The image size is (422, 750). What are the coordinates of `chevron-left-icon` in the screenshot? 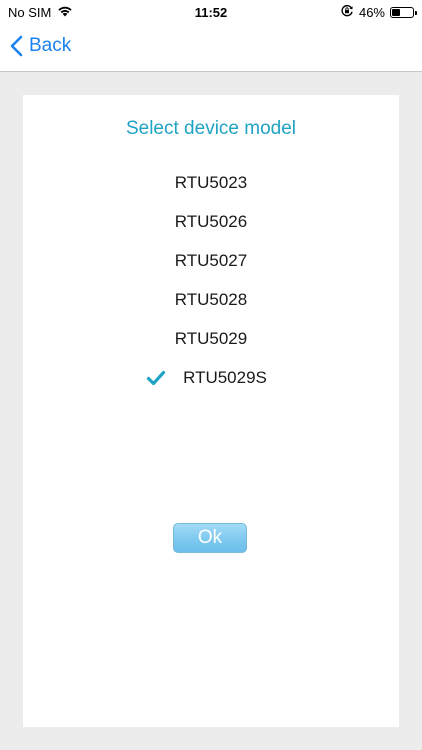 It's located at (16, 46).